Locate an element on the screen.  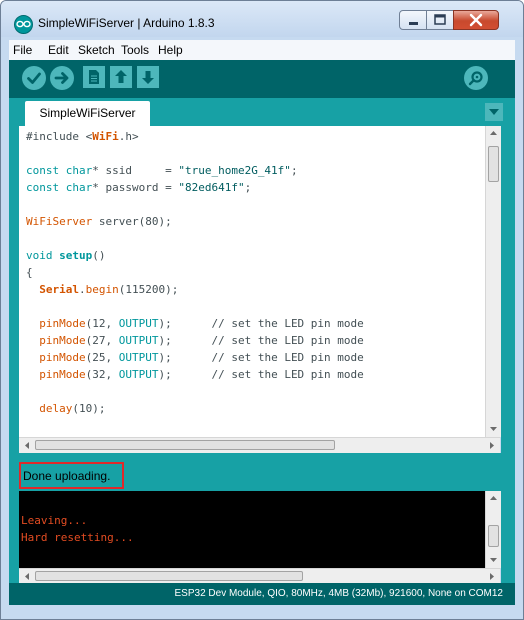
minimize-icon is located at coordinates (413, 23).